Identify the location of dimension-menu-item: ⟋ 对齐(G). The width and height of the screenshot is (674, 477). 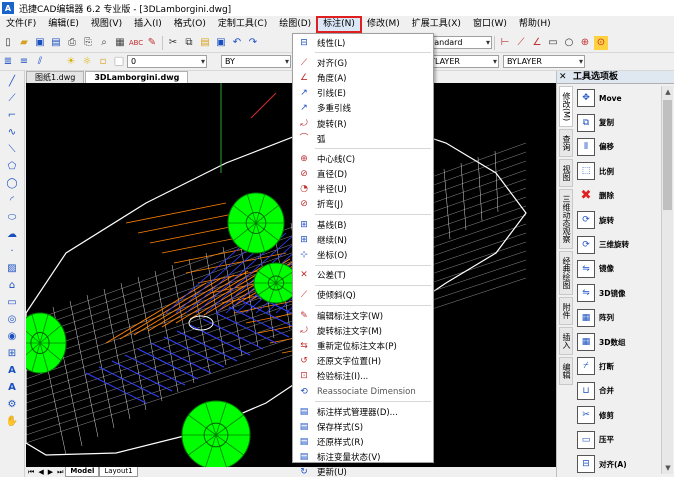
(363, 62).